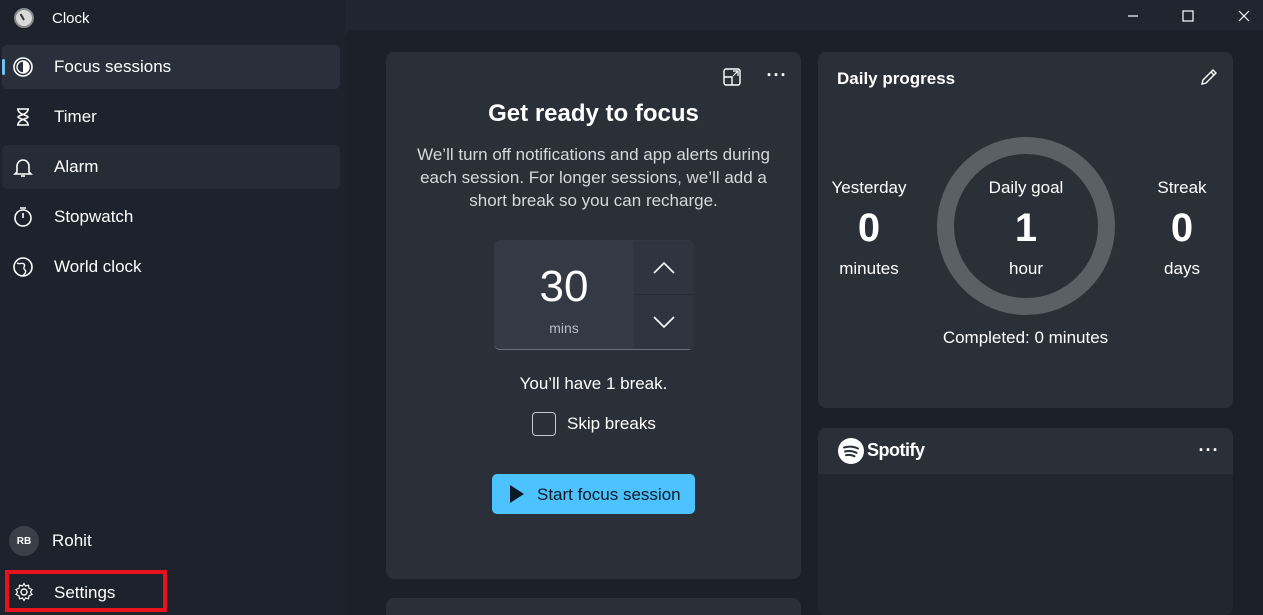  I want to click on decrease-duration-button, so click(664, 322).